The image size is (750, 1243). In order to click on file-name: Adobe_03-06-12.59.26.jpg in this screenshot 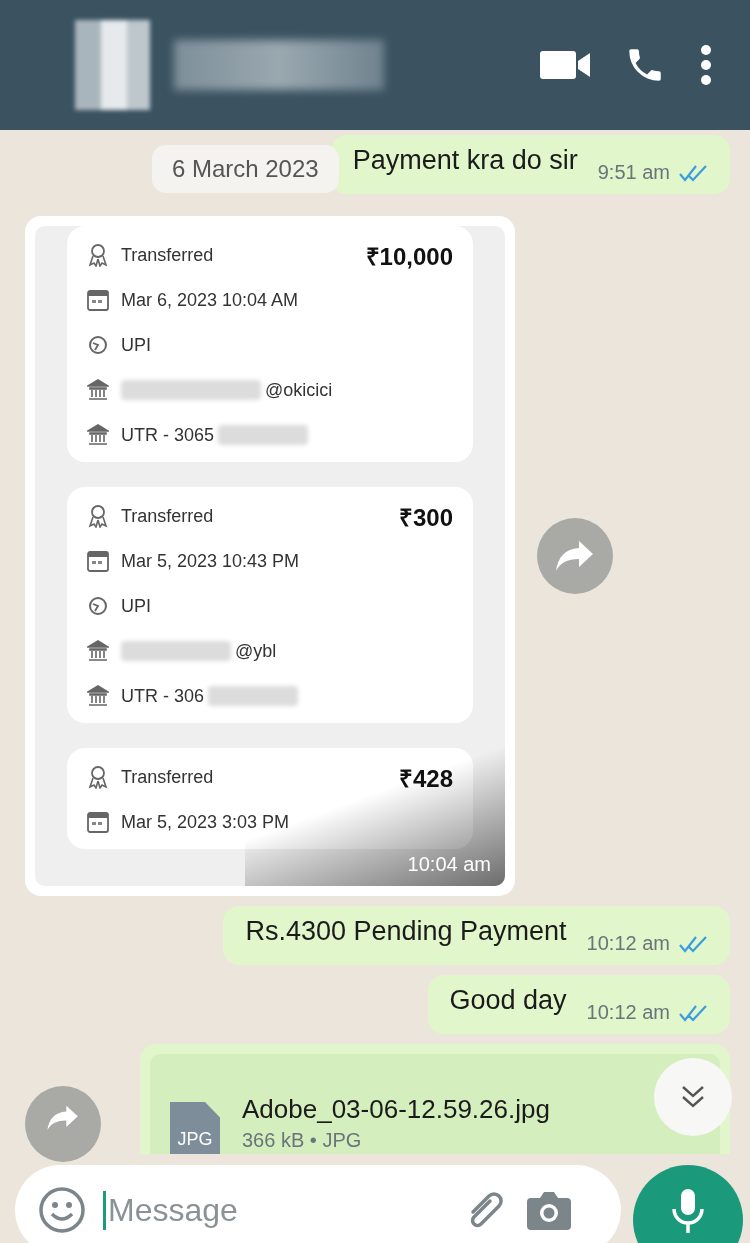, I will do `click(396, 1109)`.